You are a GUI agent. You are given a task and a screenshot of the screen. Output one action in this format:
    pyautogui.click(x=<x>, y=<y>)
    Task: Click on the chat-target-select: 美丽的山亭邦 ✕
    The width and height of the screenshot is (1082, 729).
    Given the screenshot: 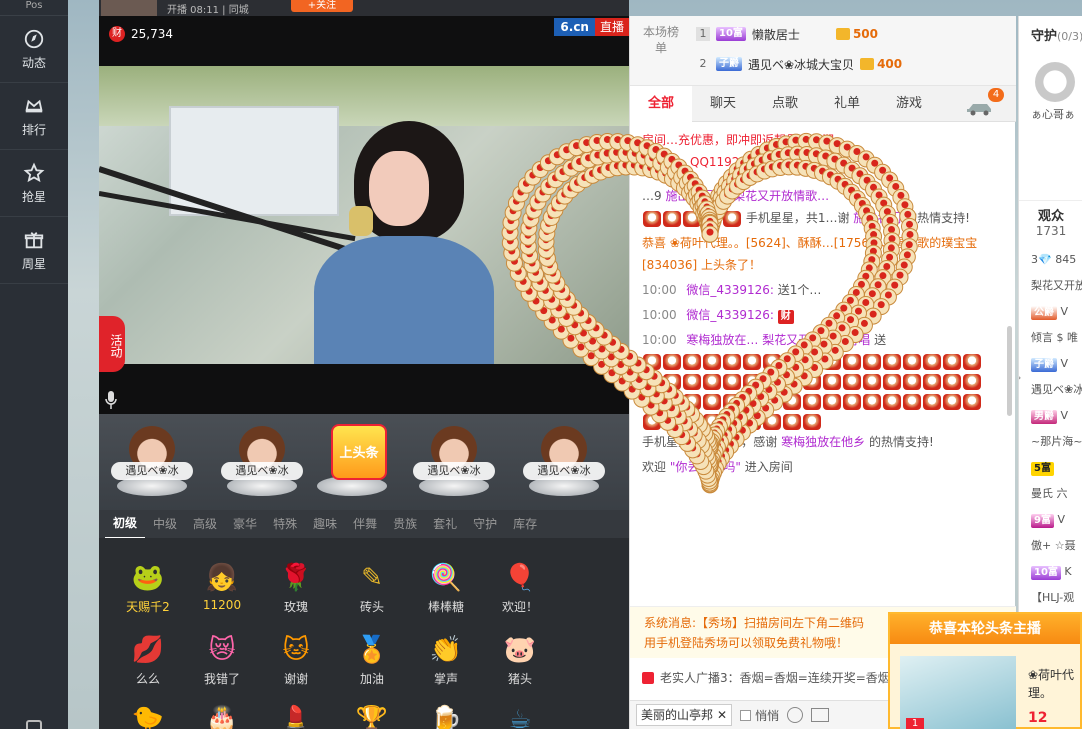 What is the action you would take?
    pyautogui.click(x=684, y=715)
    